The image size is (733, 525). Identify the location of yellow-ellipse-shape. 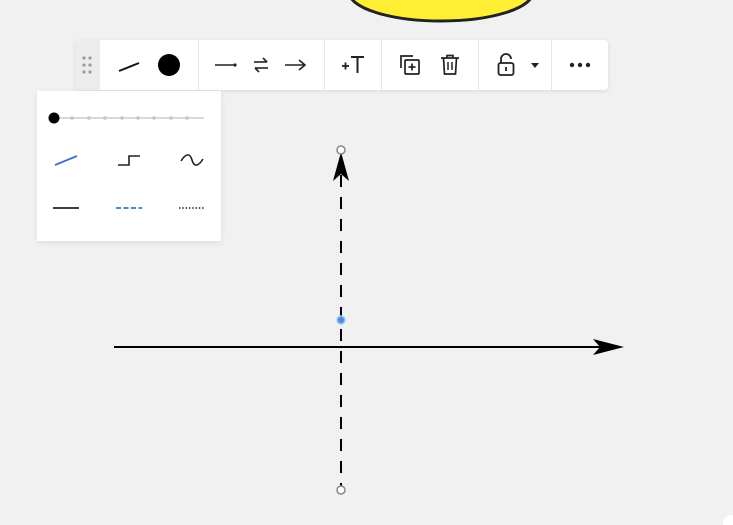
(441, 11).